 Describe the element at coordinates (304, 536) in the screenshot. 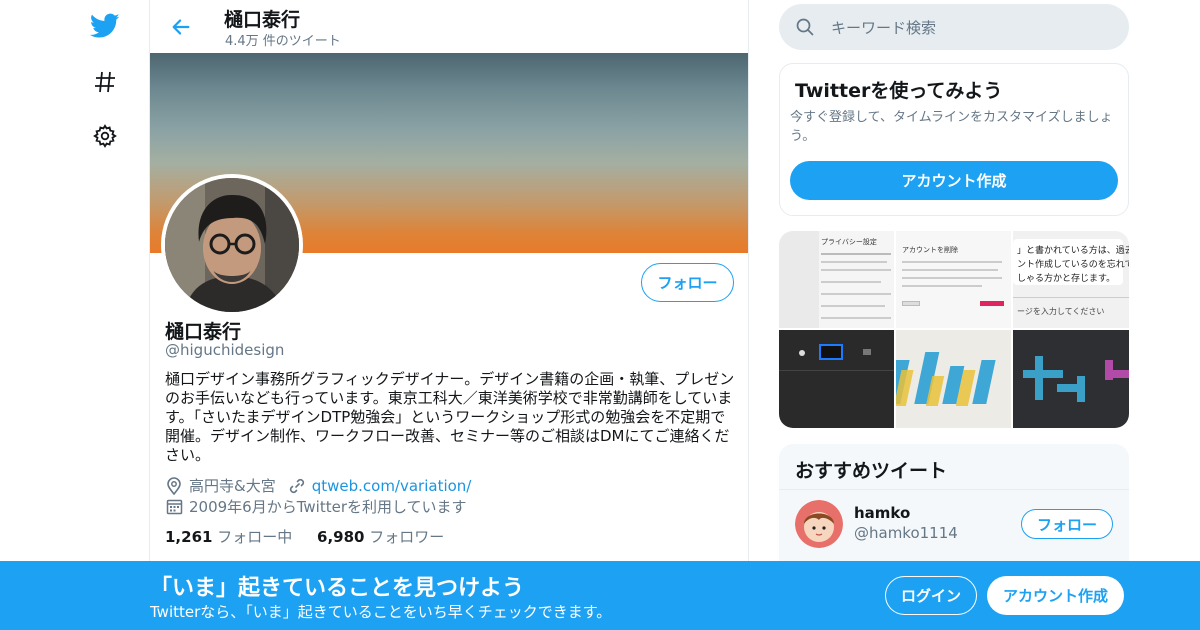

I see `profile-stats: 1,261 フォロー中 6,980 フォロワー` at that location.